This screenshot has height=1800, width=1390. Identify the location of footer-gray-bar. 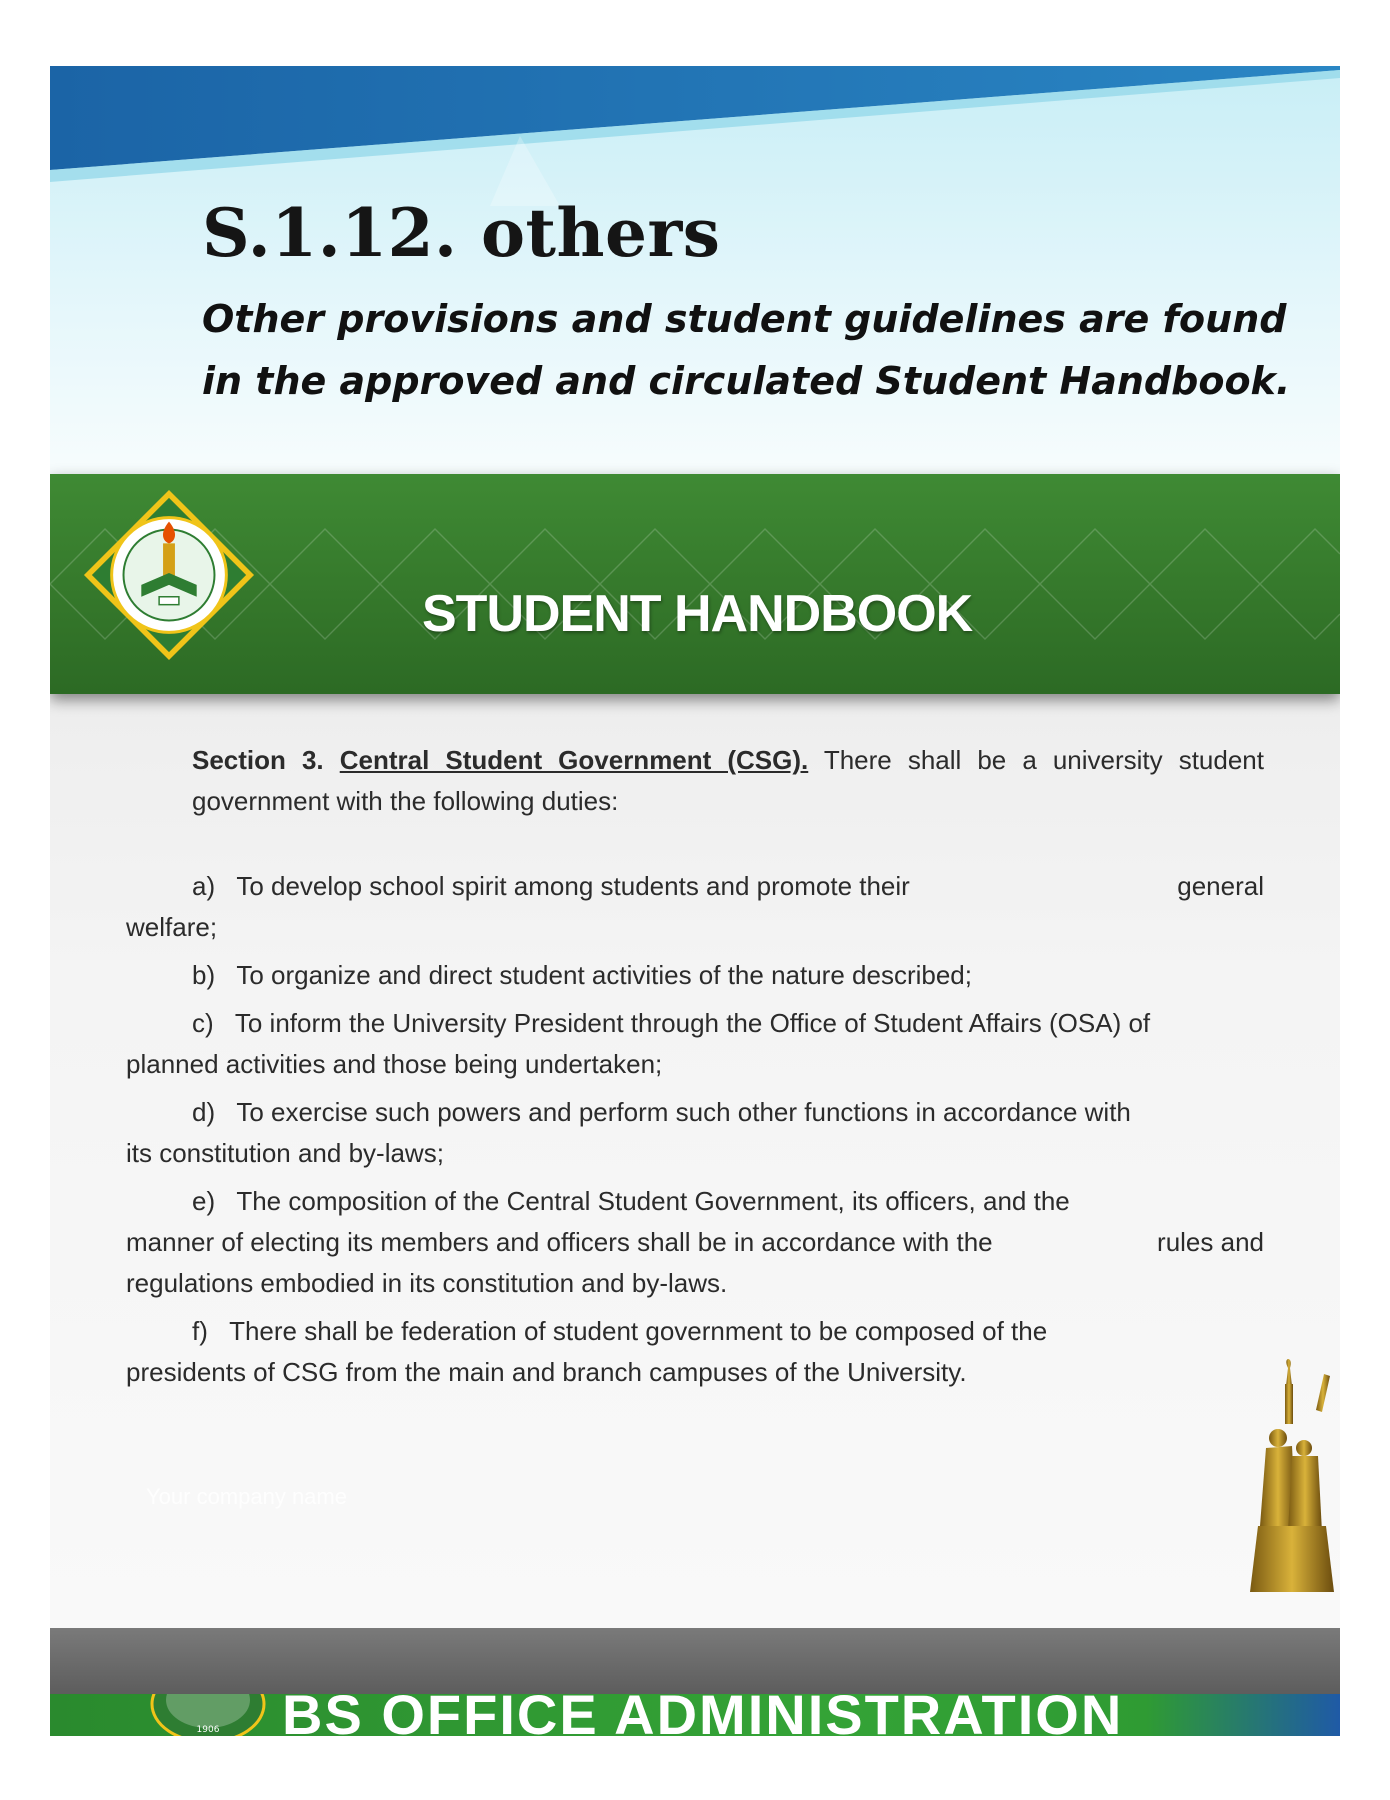
(695, 1661).